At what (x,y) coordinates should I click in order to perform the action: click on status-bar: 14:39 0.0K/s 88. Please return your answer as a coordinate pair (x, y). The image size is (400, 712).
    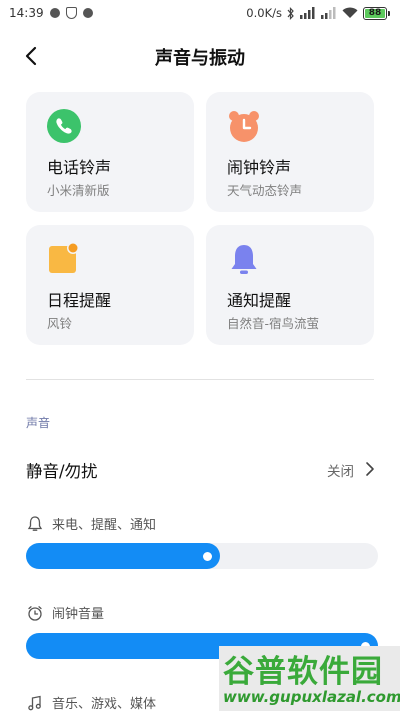
    Looking at the image, I should click on (200, 13).